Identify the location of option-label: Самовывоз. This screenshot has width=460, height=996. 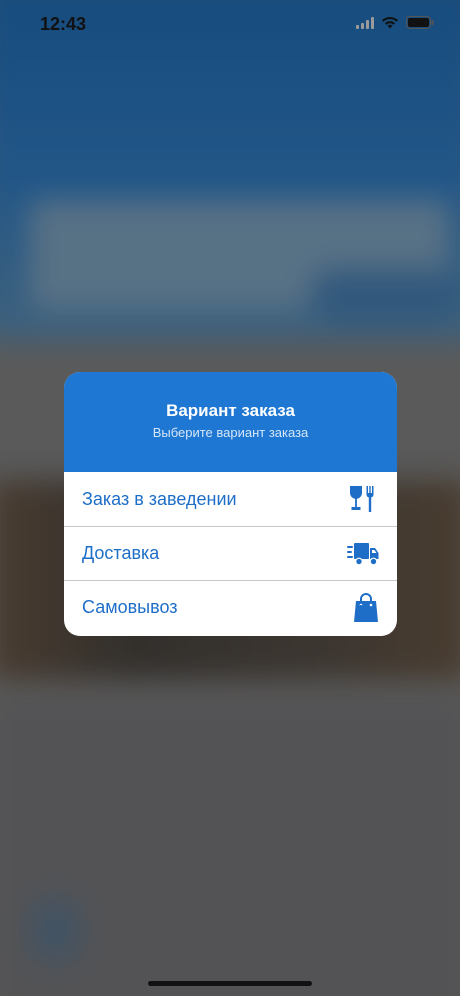
(130, 607).